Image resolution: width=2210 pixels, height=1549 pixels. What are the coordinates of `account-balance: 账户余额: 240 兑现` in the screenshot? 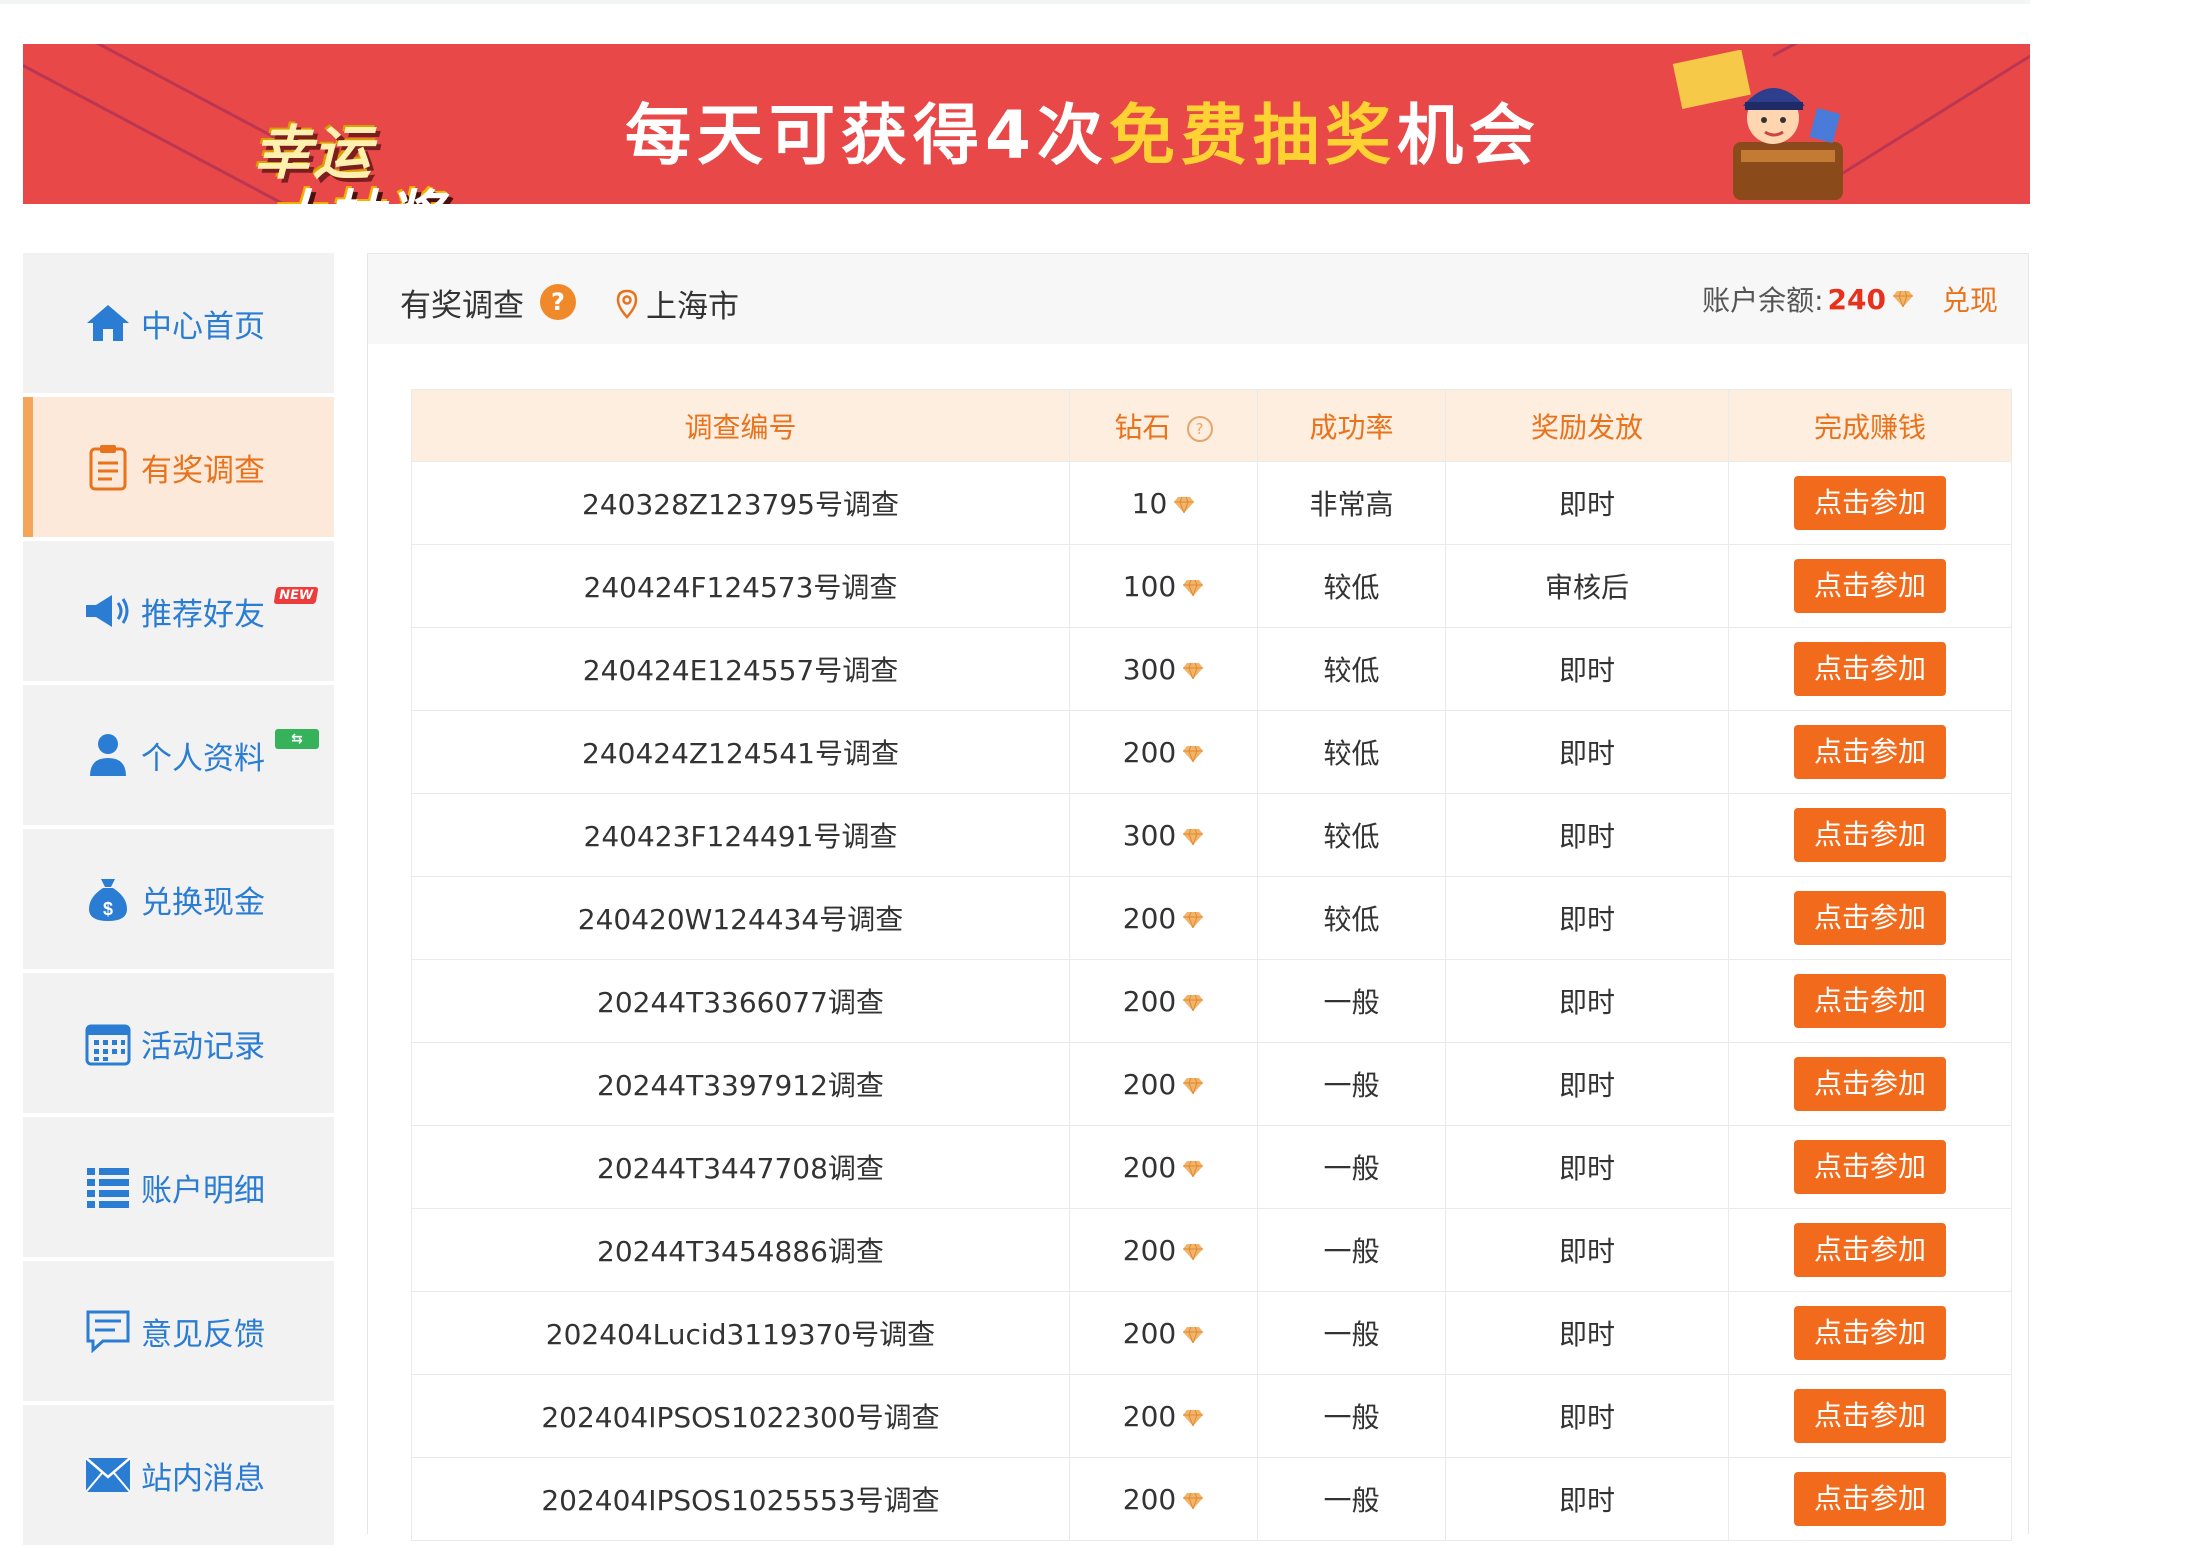 It's located at (1850, 299).